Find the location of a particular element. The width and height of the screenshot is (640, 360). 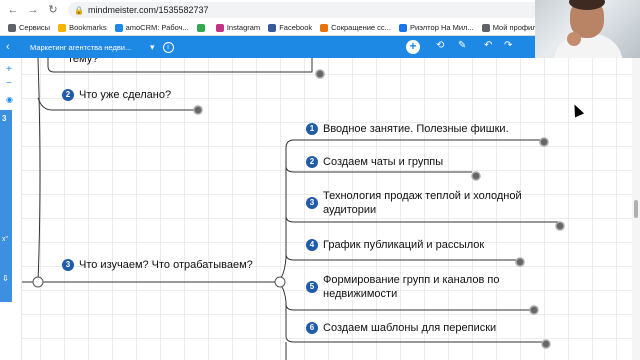

left-rail: + − ◉ 3 x" ⇩ is located at coordinates (11, 209).